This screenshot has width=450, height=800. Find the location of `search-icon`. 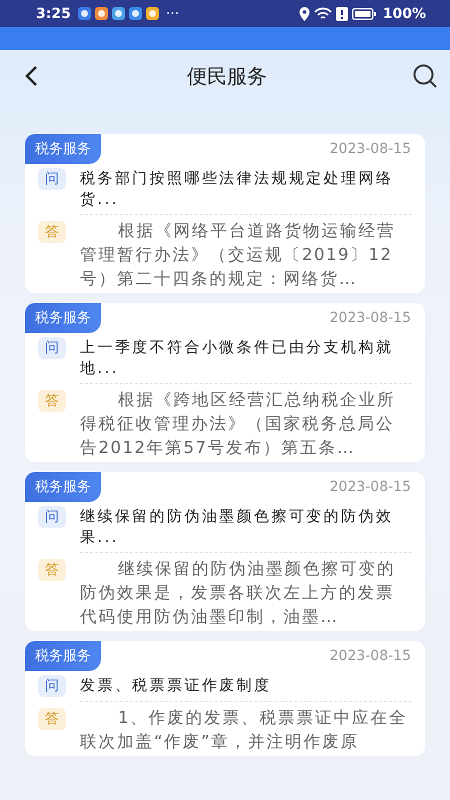

search-icon is located at coordinates (425, 76).